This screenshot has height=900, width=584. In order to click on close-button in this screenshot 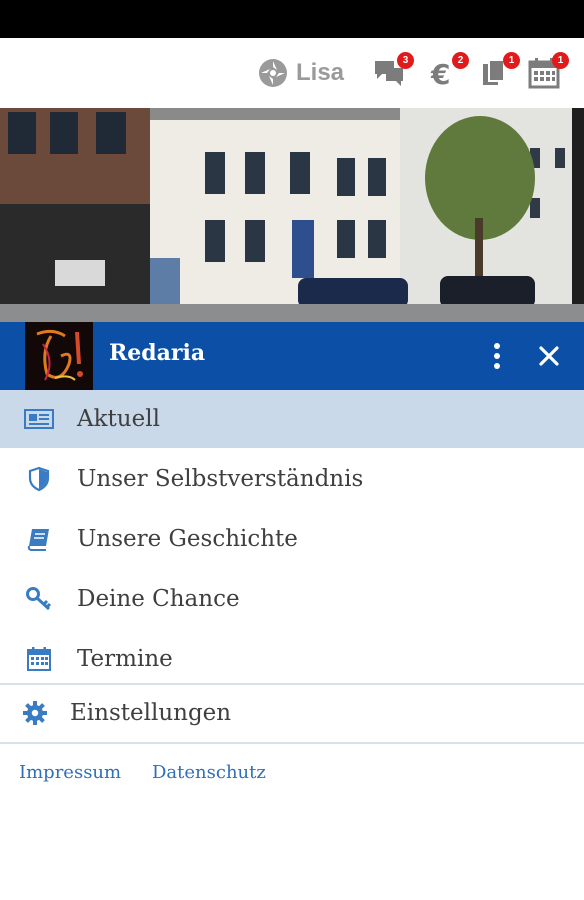, I will do `click(549, 356)`.